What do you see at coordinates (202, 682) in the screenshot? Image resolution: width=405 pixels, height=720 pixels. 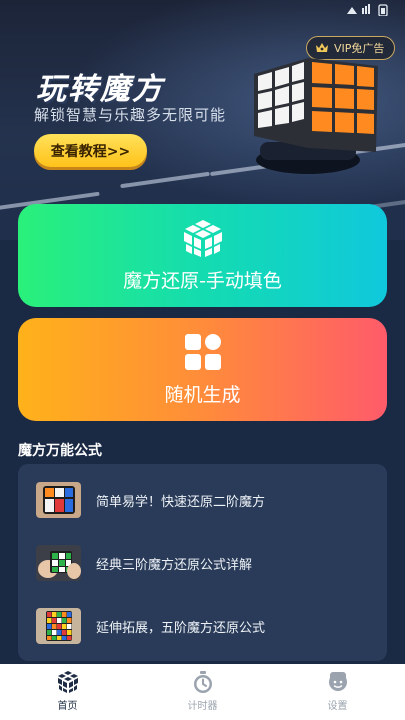 I see `stopwatch-icon` at bounding box center [202, 682].